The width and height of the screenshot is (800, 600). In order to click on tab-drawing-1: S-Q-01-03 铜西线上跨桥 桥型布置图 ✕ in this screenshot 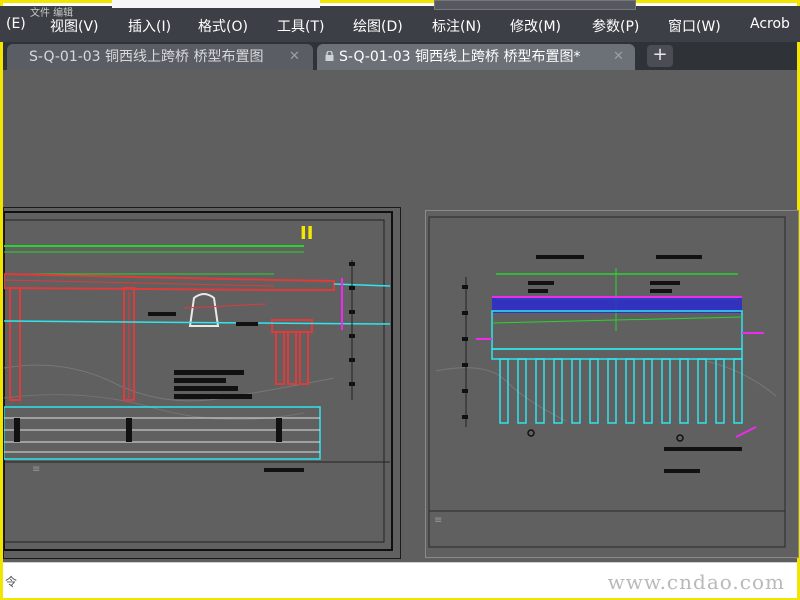, I will do `click(160, 57)`.